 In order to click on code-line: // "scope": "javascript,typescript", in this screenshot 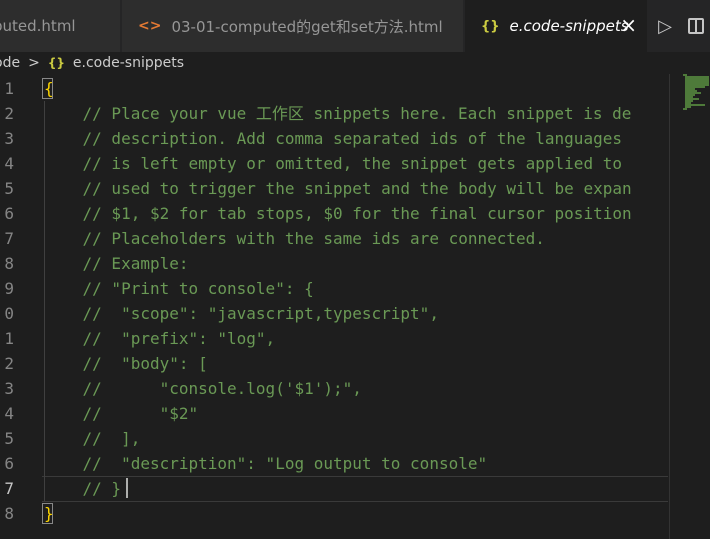, I will do `click(241, 313)`.